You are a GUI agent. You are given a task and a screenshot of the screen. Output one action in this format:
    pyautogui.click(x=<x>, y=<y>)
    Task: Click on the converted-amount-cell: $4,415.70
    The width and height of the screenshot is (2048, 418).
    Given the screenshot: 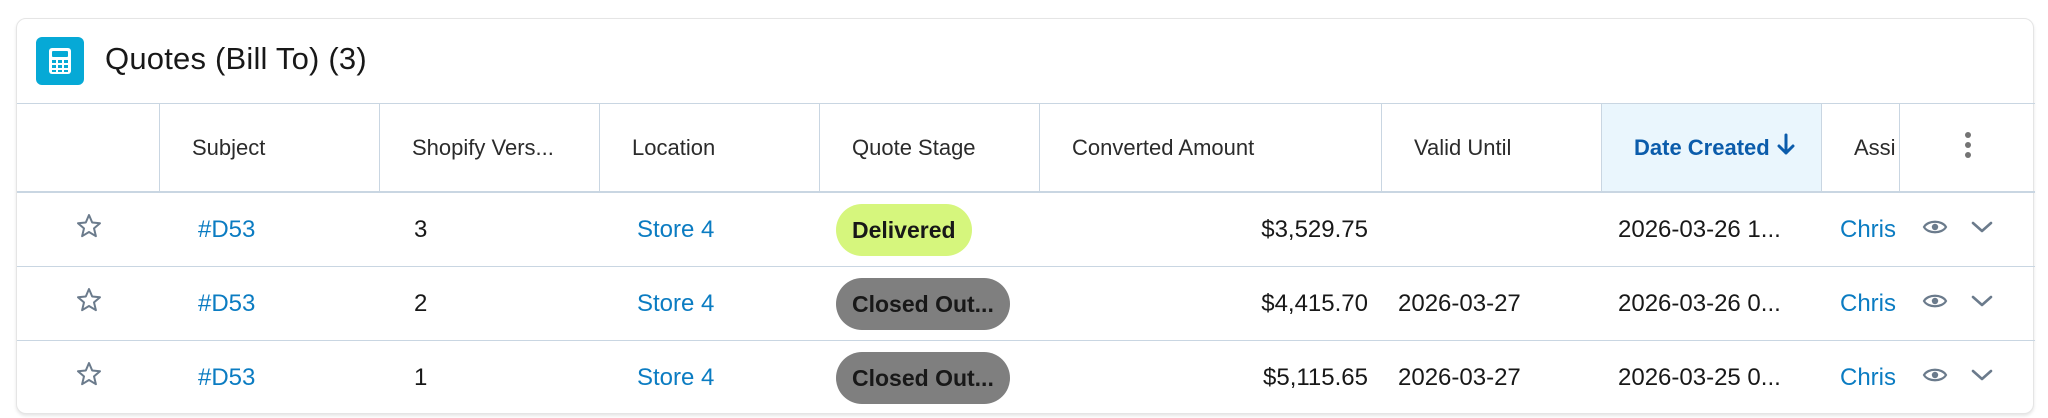 What is the action you would take?
    pyautogui.click(x=1314, y=303)
    